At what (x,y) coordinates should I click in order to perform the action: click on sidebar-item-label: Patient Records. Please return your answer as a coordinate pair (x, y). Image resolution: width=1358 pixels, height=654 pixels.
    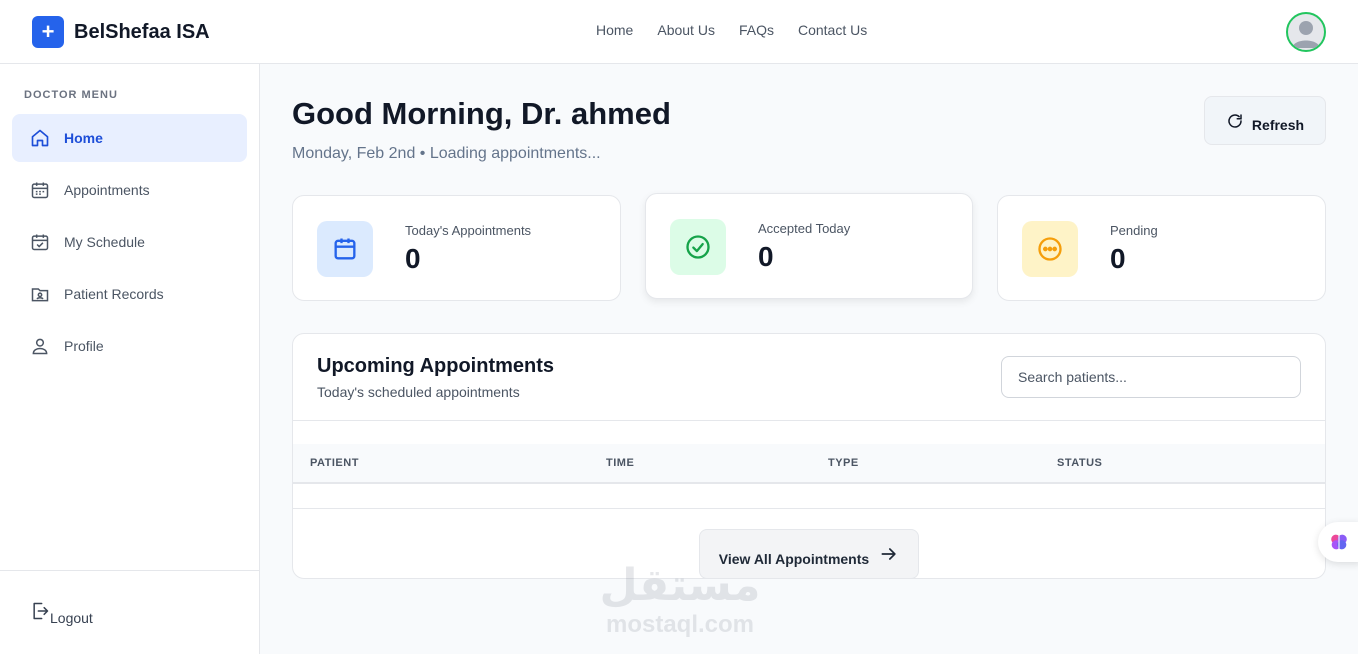
    Looking at the image, I should click on (114, 294).